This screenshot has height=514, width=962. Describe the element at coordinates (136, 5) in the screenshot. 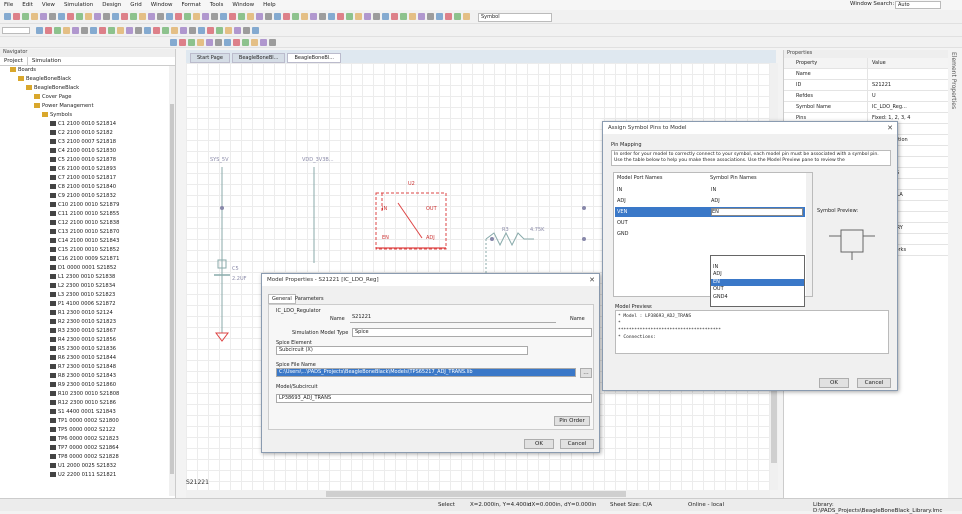

I see `menu-item: Grid` at that location.